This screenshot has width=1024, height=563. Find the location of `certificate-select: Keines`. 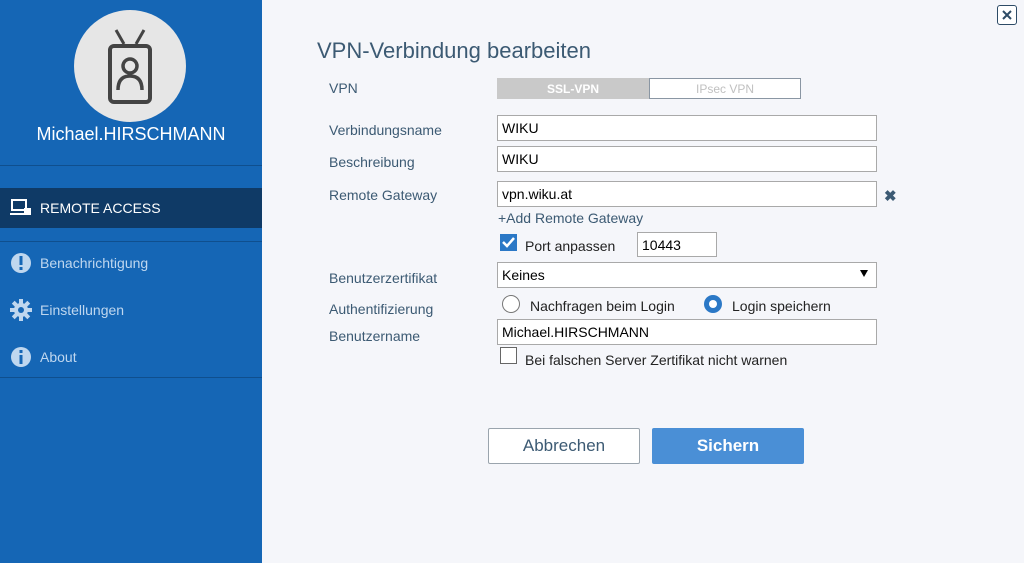

certificate-select: Keines is located at coordinates (687, 275).